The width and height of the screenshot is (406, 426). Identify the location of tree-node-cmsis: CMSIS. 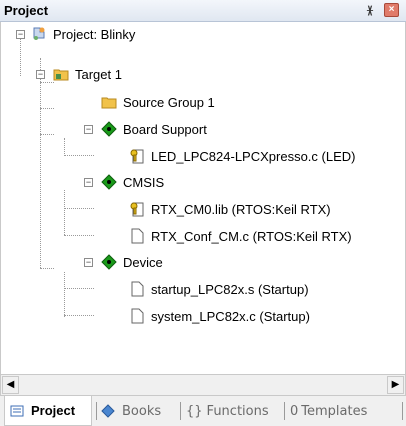
(132, 182).